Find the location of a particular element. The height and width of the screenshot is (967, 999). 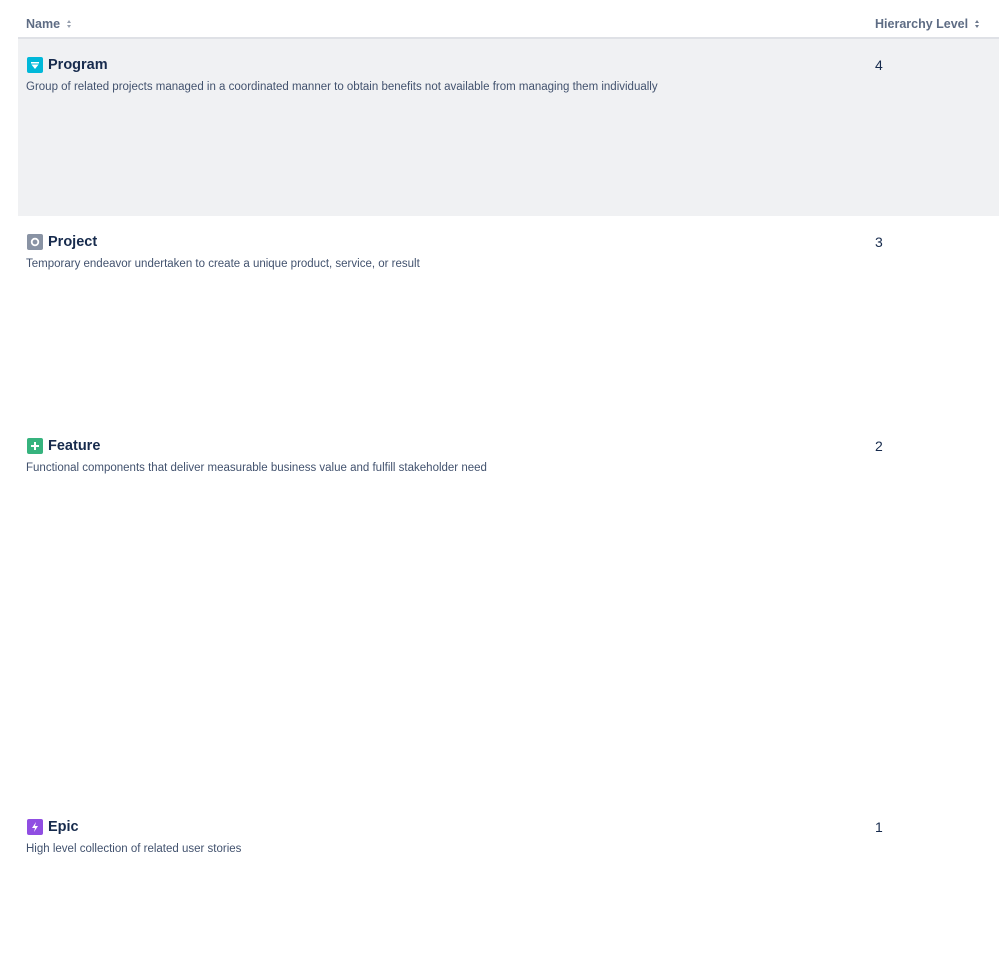

column-header-hierarchy-level: Hierarchy Level is located at coordinates (927, 24).